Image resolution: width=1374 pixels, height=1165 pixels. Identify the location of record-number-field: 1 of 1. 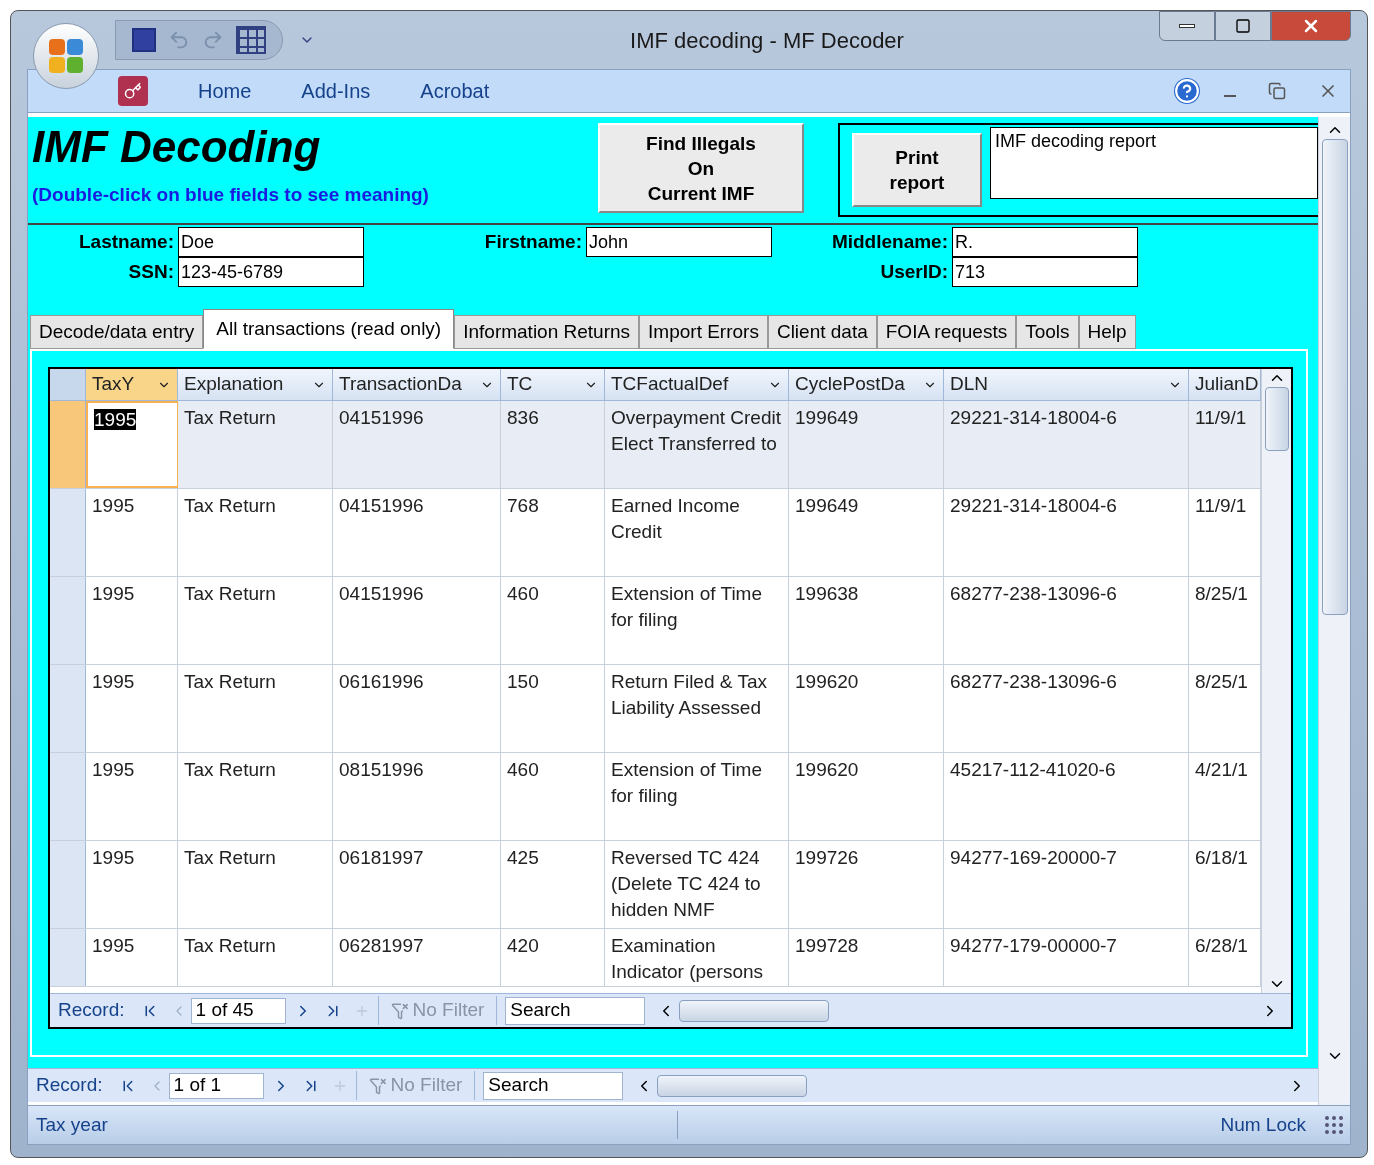
(216, 1085).